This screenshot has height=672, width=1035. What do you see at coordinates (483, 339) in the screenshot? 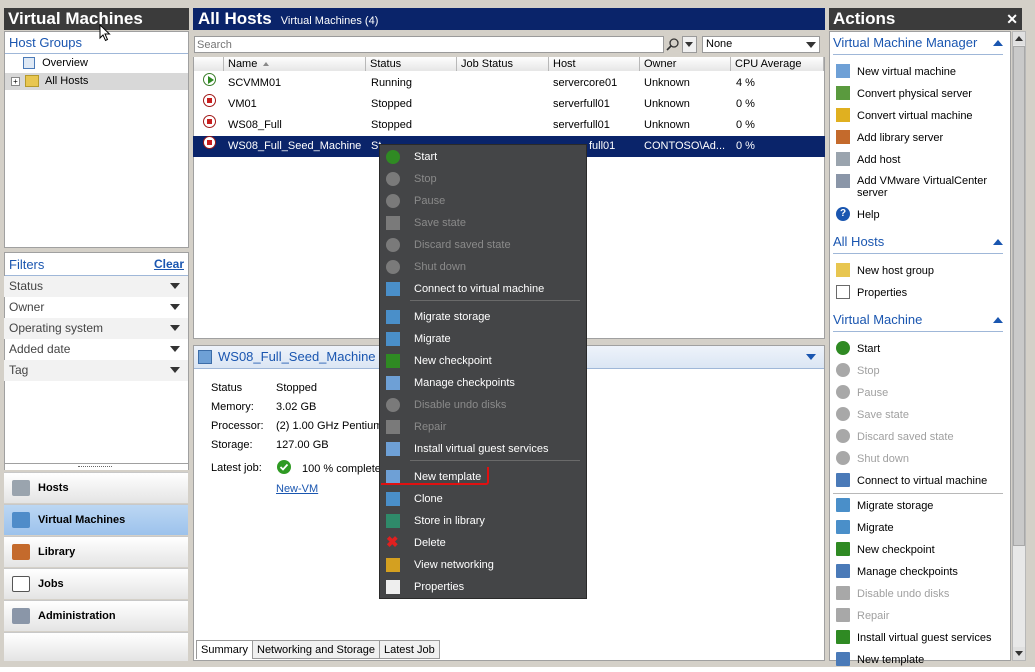
I see `menu-item-migrate: Migrate` at bounding box center [483, 339].